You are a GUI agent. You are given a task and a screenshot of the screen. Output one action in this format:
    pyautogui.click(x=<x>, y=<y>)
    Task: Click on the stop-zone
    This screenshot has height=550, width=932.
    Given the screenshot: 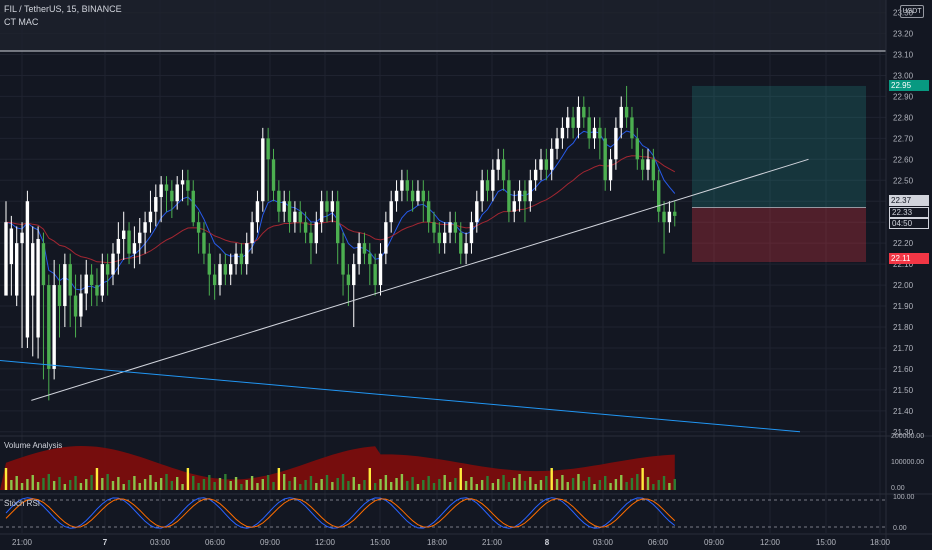 What is the action you would take?
    pyautogui.click(x=779, y=235)
    